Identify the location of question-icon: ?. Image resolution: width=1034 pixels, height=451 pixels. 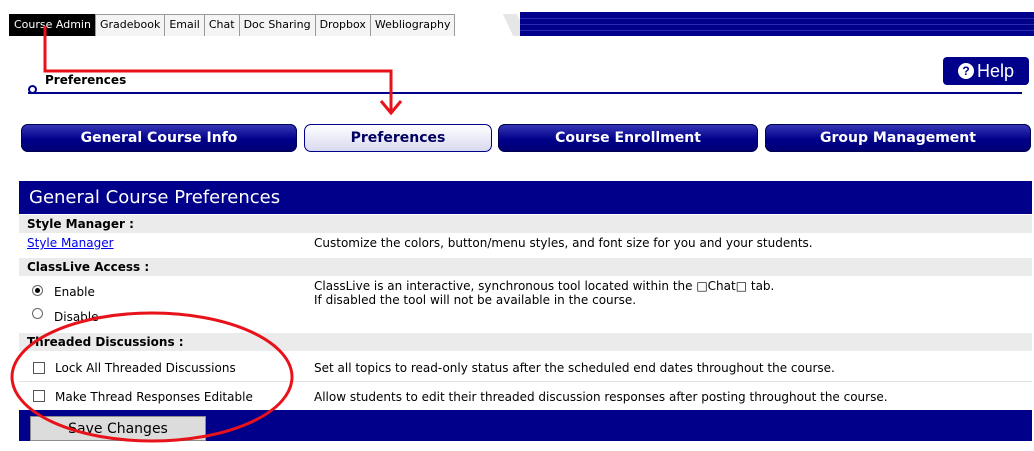
(965, 71).